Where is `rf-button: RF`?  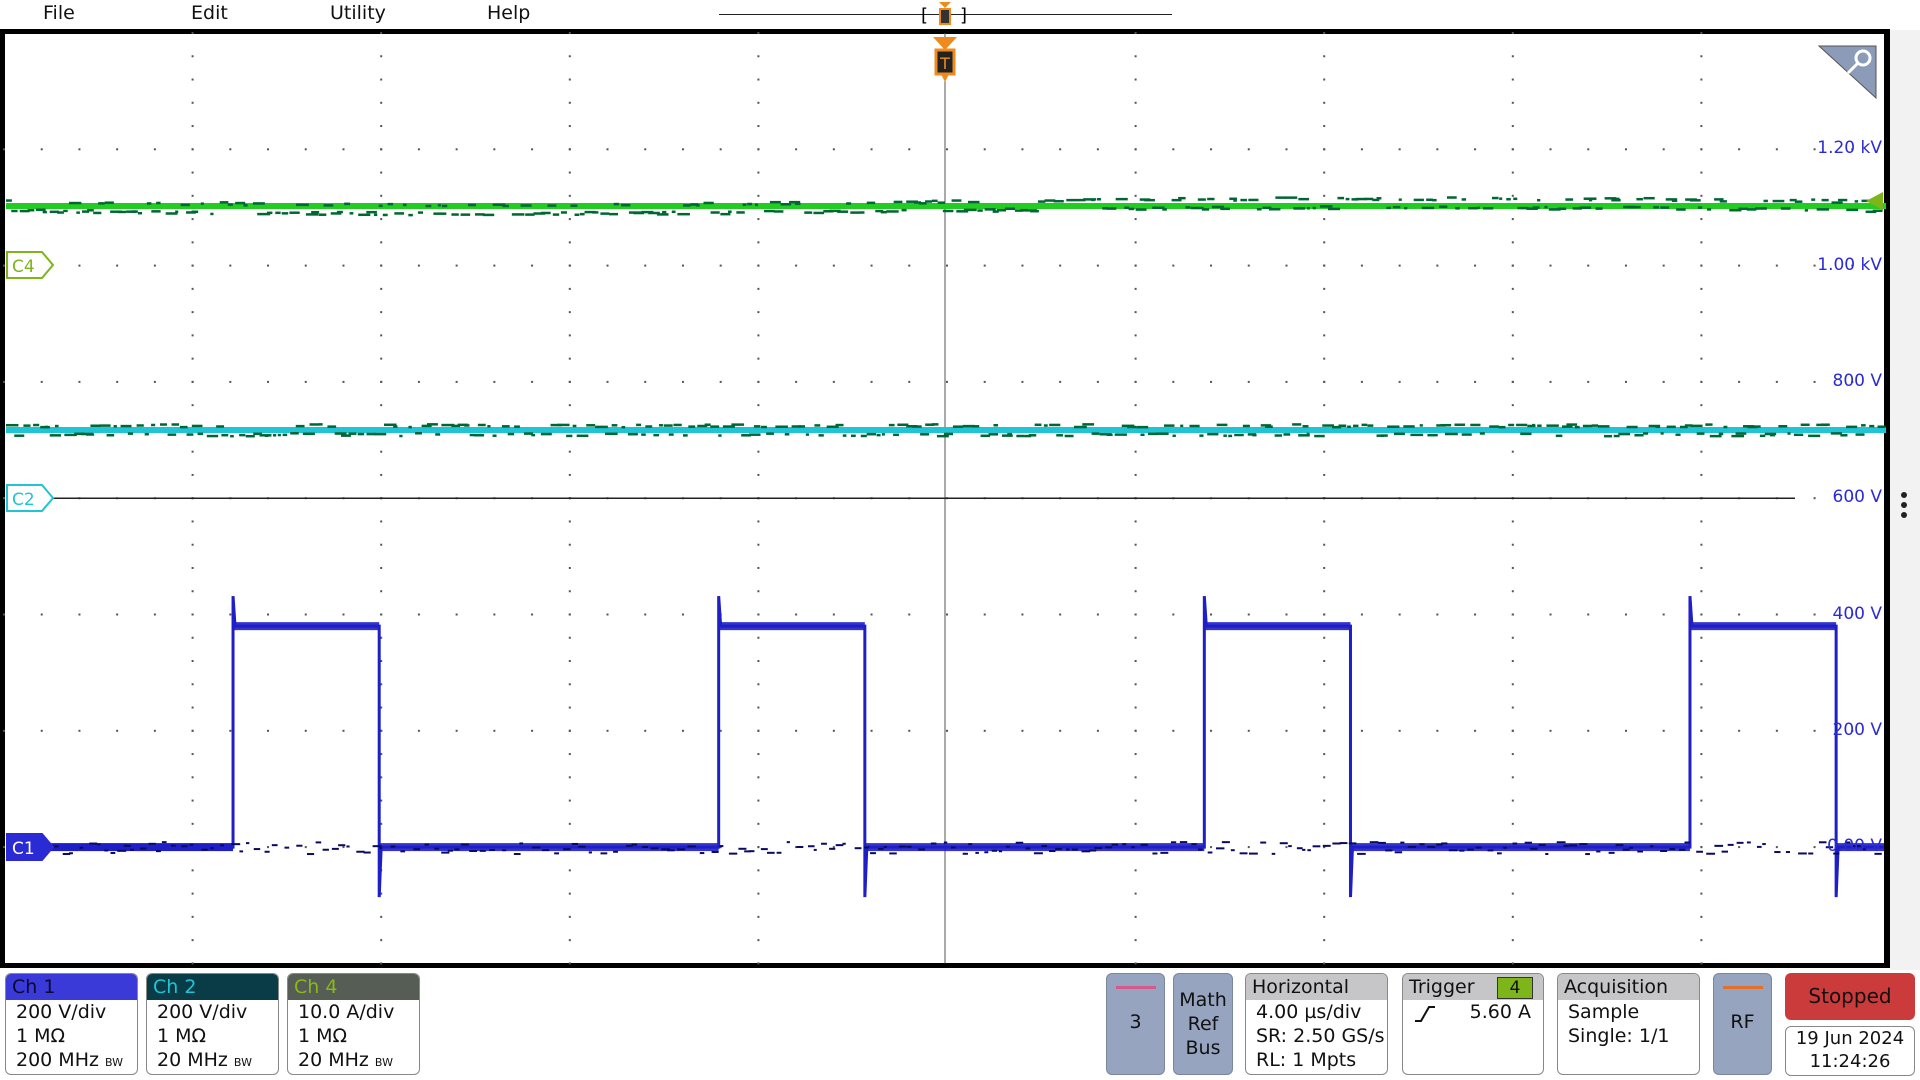 rf-button: RF is located at coordinates (1742, 1024).